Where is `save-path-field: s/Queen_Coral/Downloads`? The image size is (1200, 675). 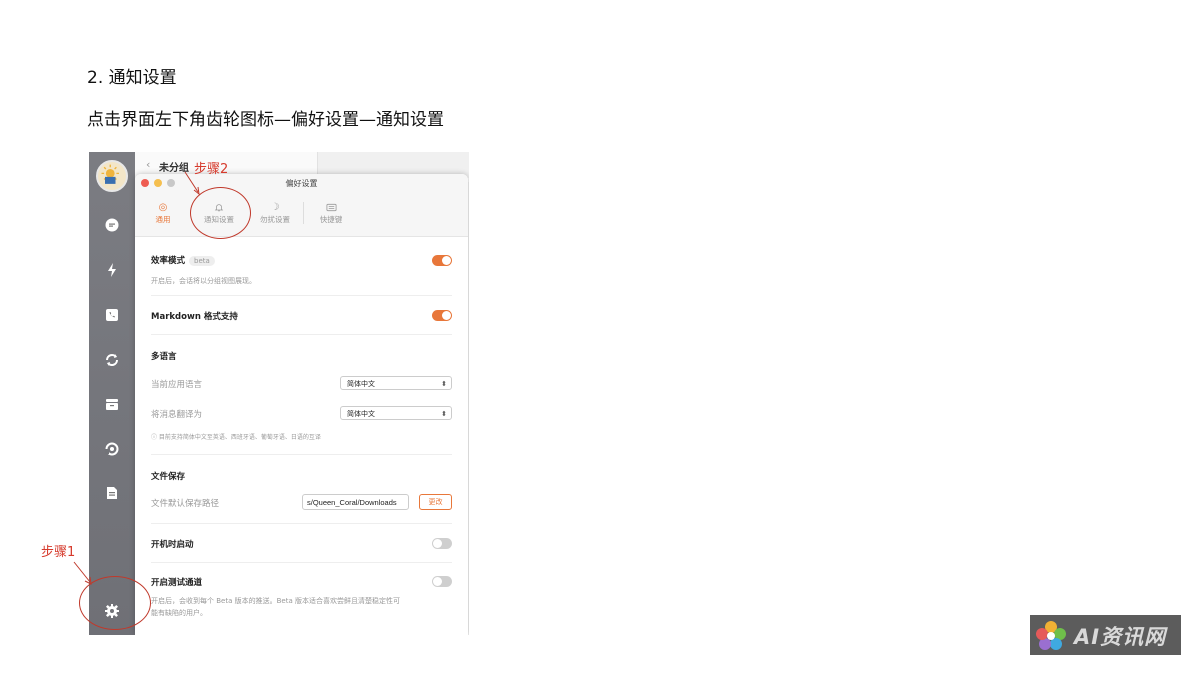 save-path-field: s/Queen_Coral/Downloads is located at coordinates (355, 502).